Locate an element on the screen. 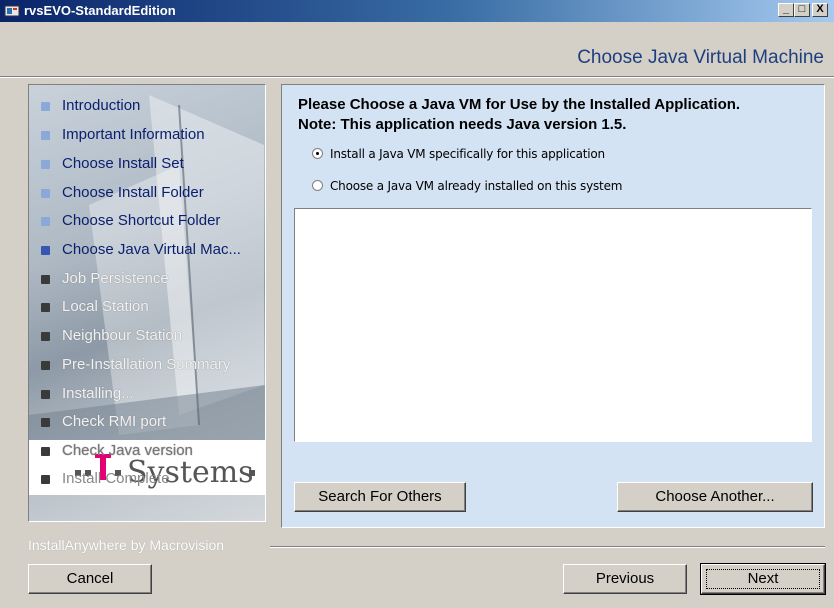 The width and height of the screenshot is (834, 608). step-label: Check RMI port is located at coordinates (114, 421).